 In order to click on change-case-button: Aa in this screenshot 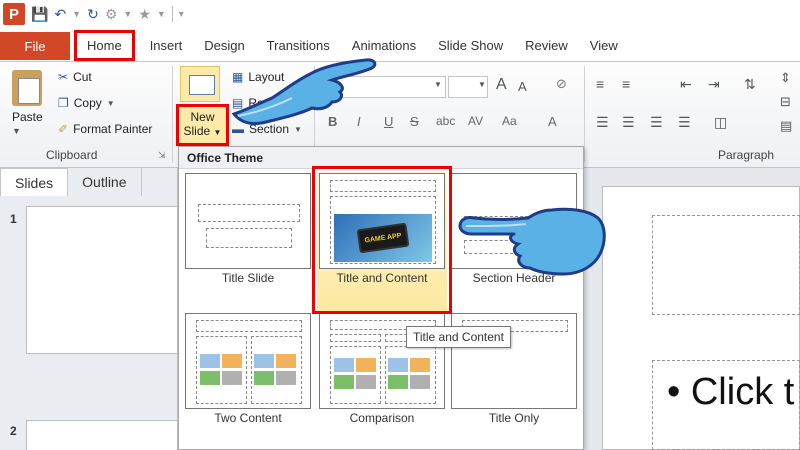, I will do `click(509, 121)`.